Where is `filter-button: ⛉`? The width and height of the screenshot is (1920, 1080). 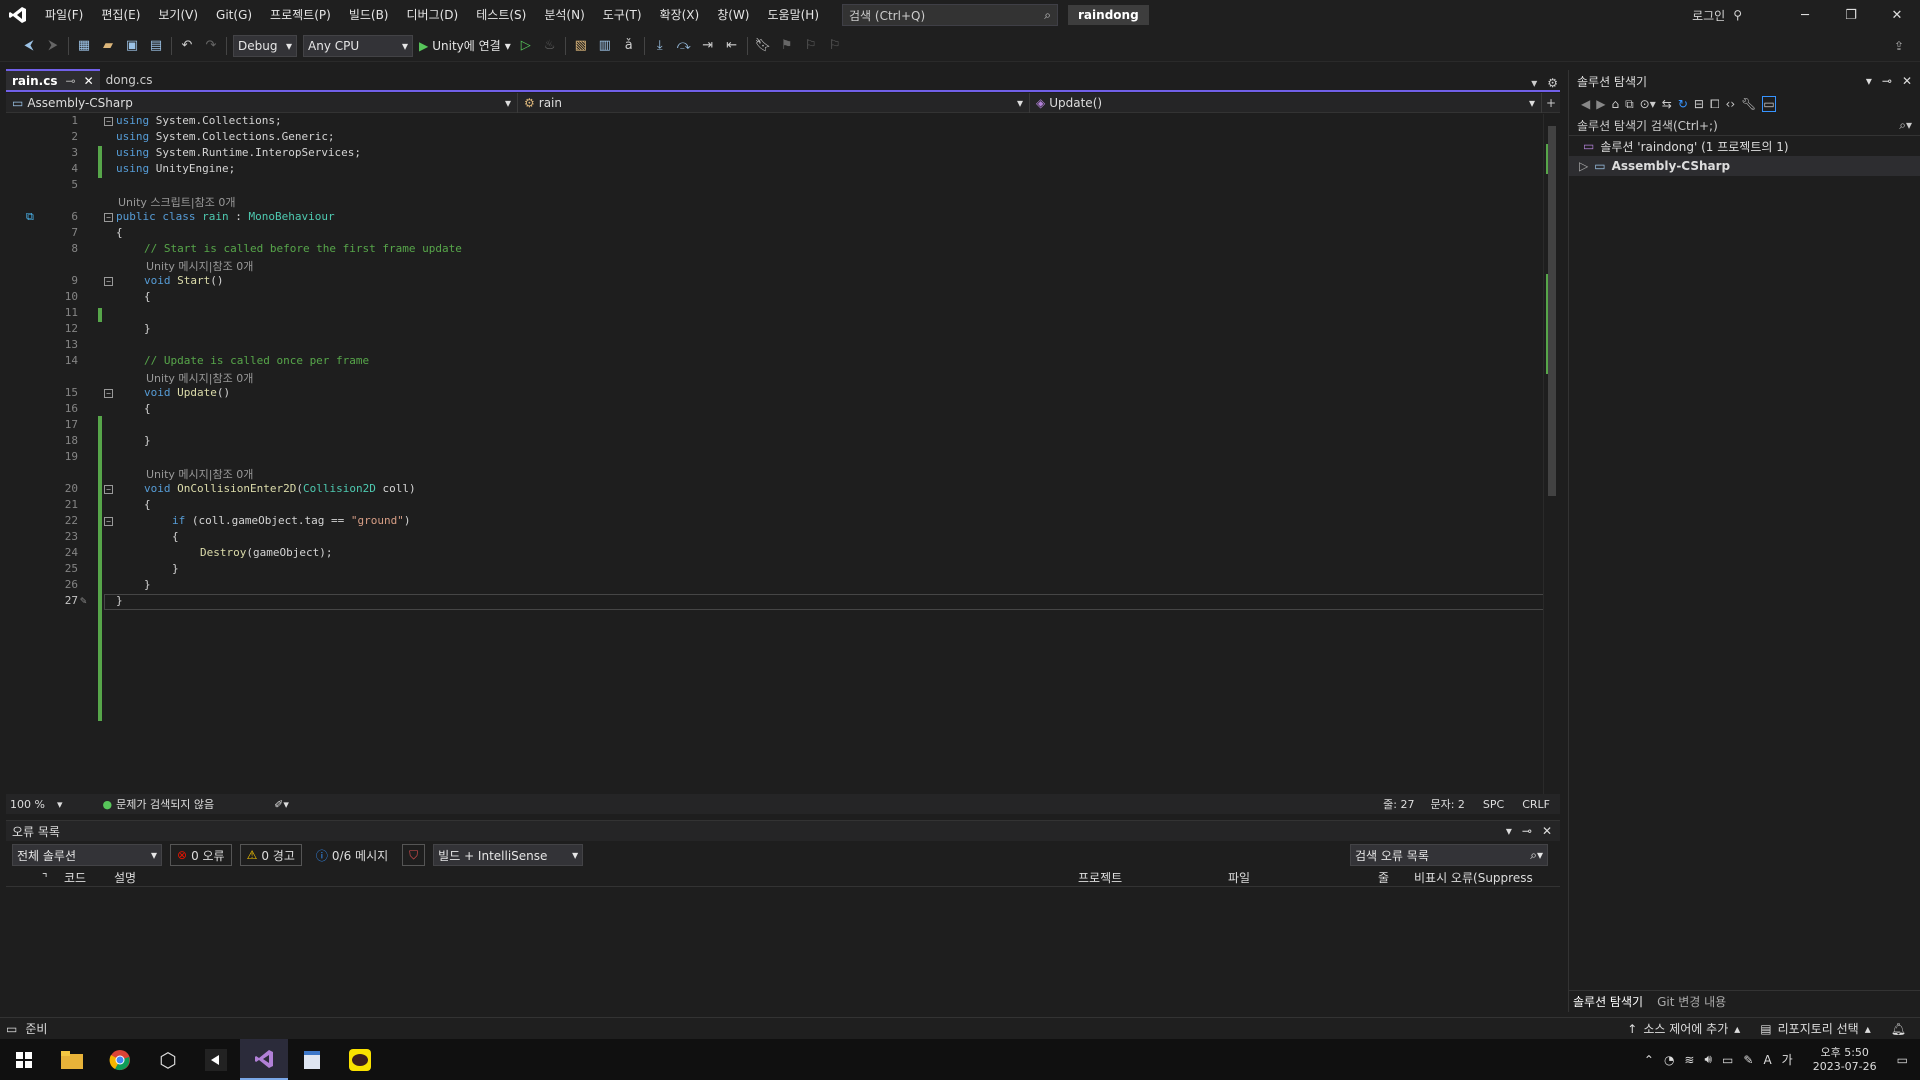 filter-button: ⛉ is located at coordinates (414, 855).